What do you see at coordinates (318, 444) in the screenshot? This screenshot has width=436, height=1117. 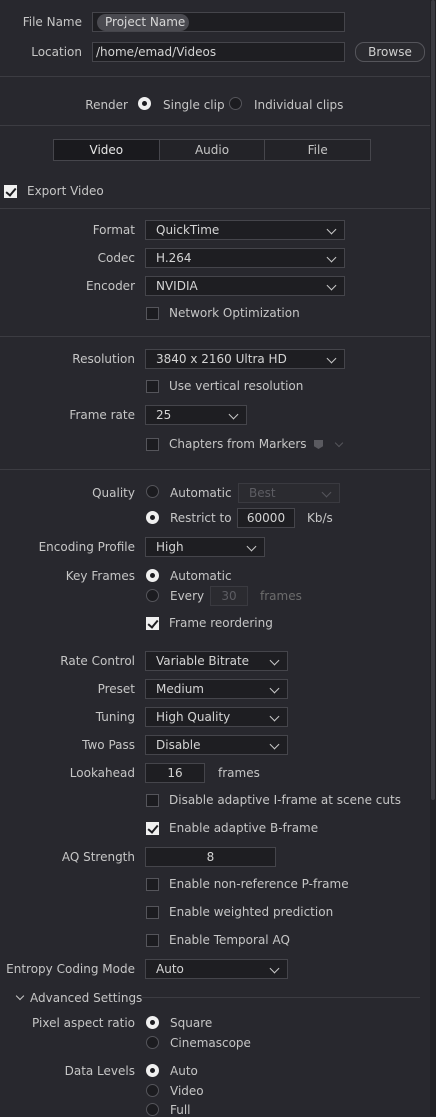 I see `marker-icon` at bounding box center [318, 444].